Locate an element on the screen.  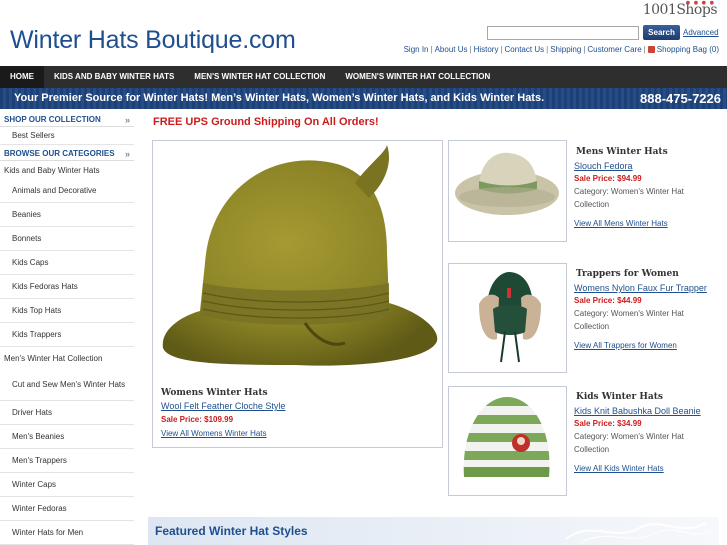
main-feature-product-link: Wool Felt Feather Cloche Style is located at coordinates (223, 406).